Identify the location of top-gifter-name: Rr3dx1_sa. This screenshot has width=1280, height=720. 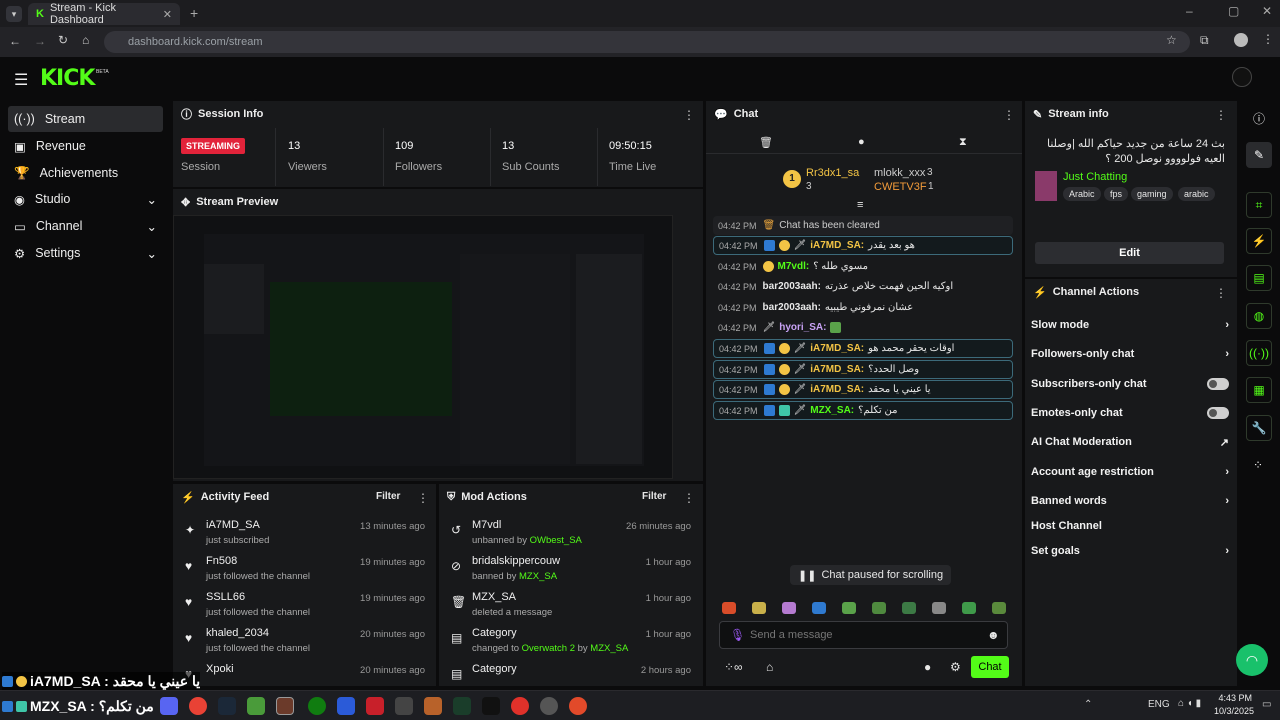
(832, 173).